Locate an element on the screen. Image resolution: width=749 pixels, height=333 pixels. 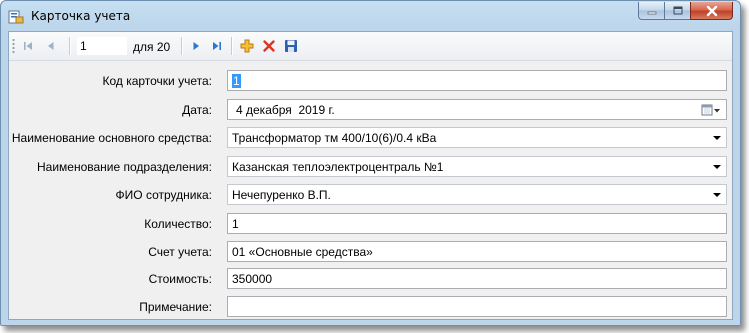
close-icon is located at coordinates (711, 10).